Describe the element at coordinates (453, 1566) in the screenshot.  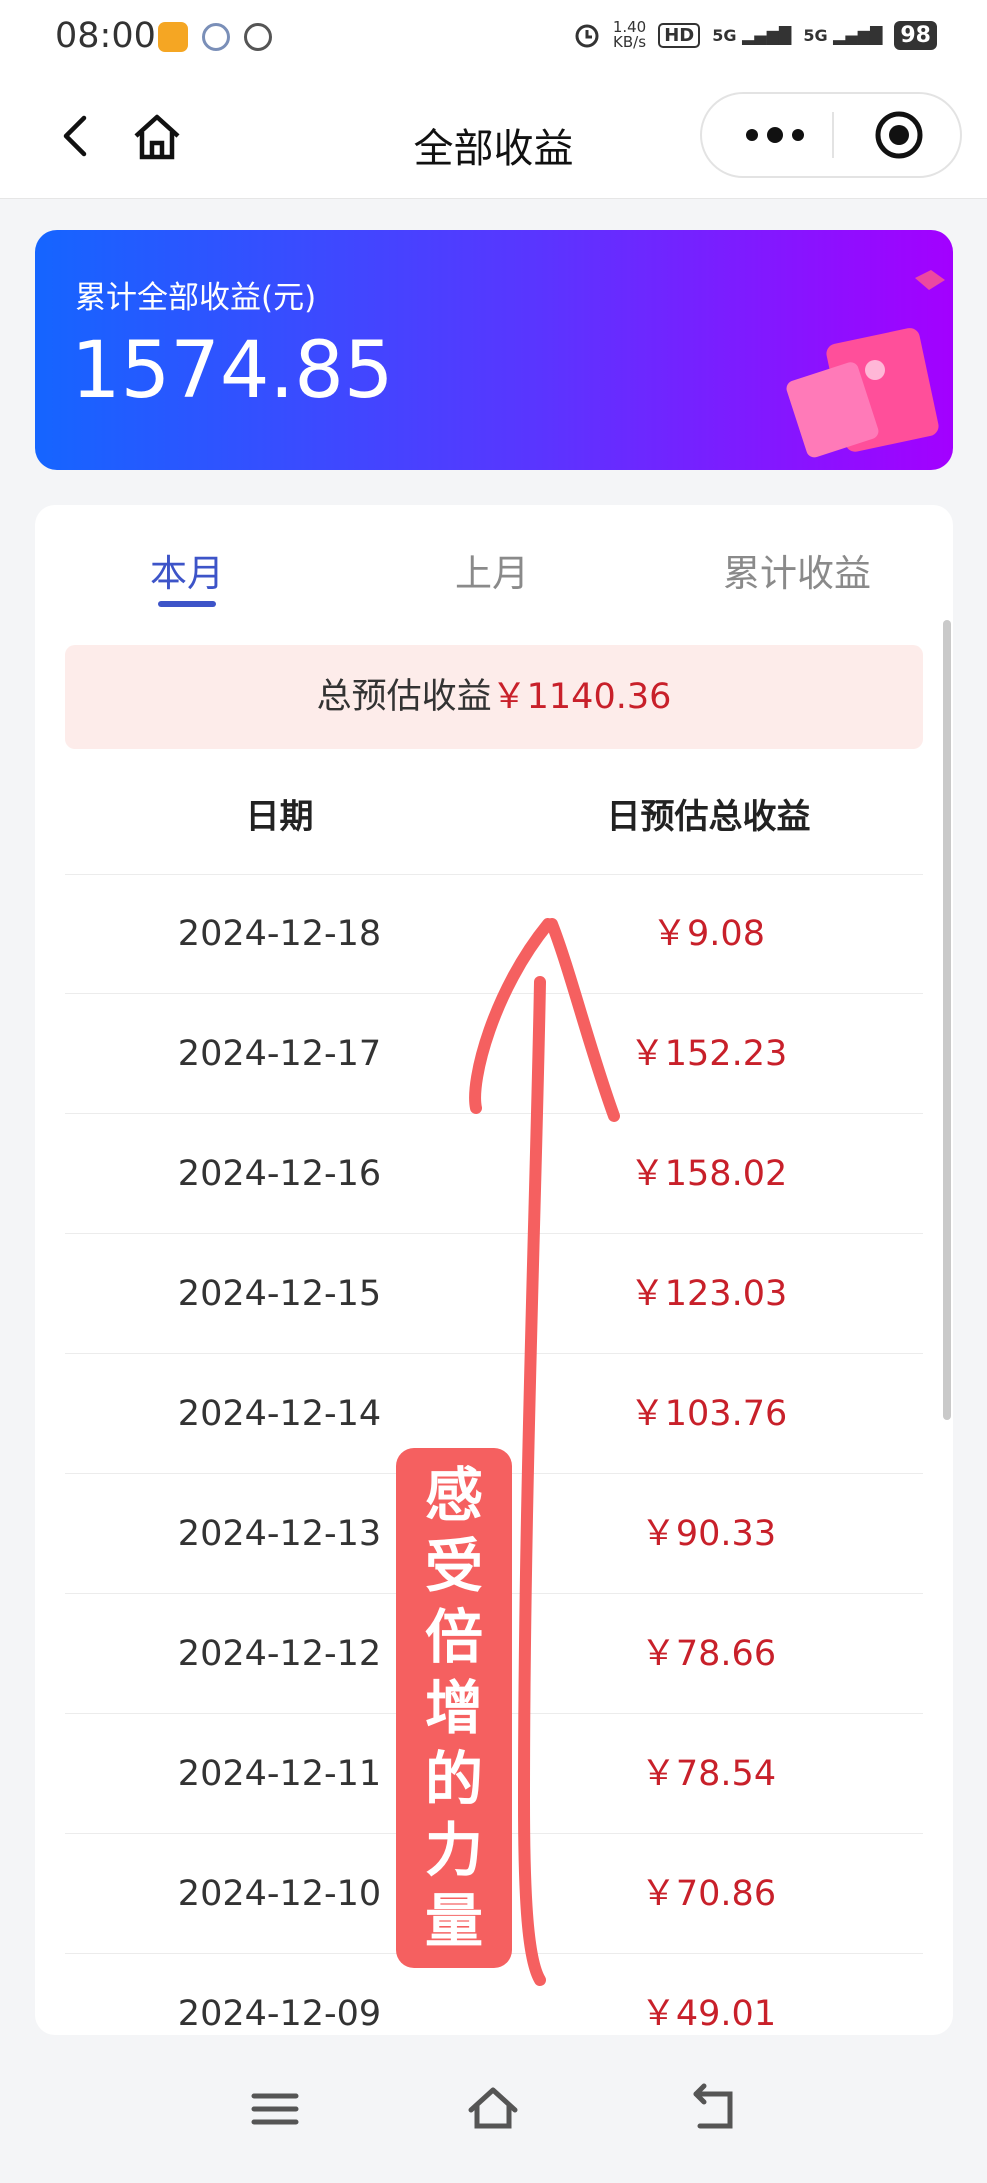
I see `annotation-char: 受` at that location.